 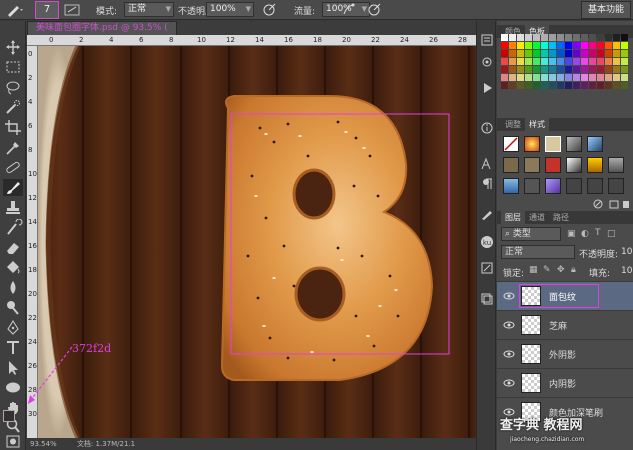 I want to click on tab-layers: 图层, so click(x=513, y=217).